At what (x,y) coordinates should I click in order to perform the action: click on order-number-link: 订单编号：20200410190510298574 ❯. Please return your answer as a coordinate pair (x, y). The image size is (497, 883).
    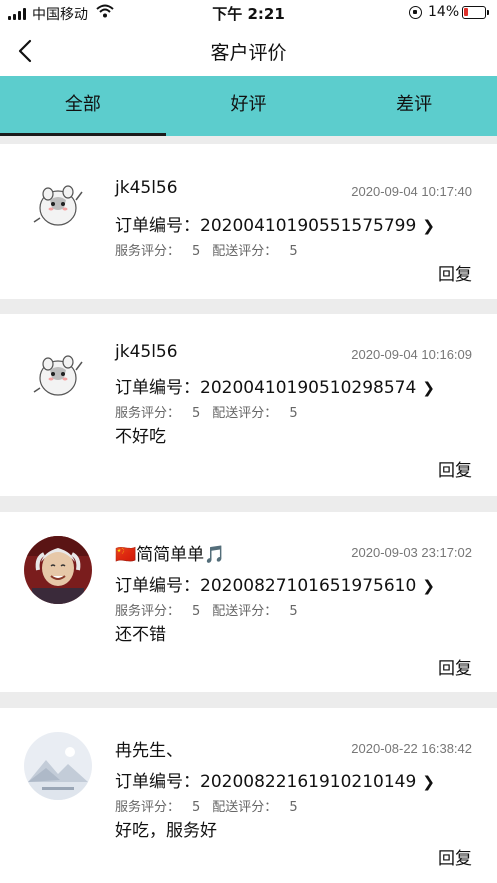
    Looking at the image, I should click on (275, 385).